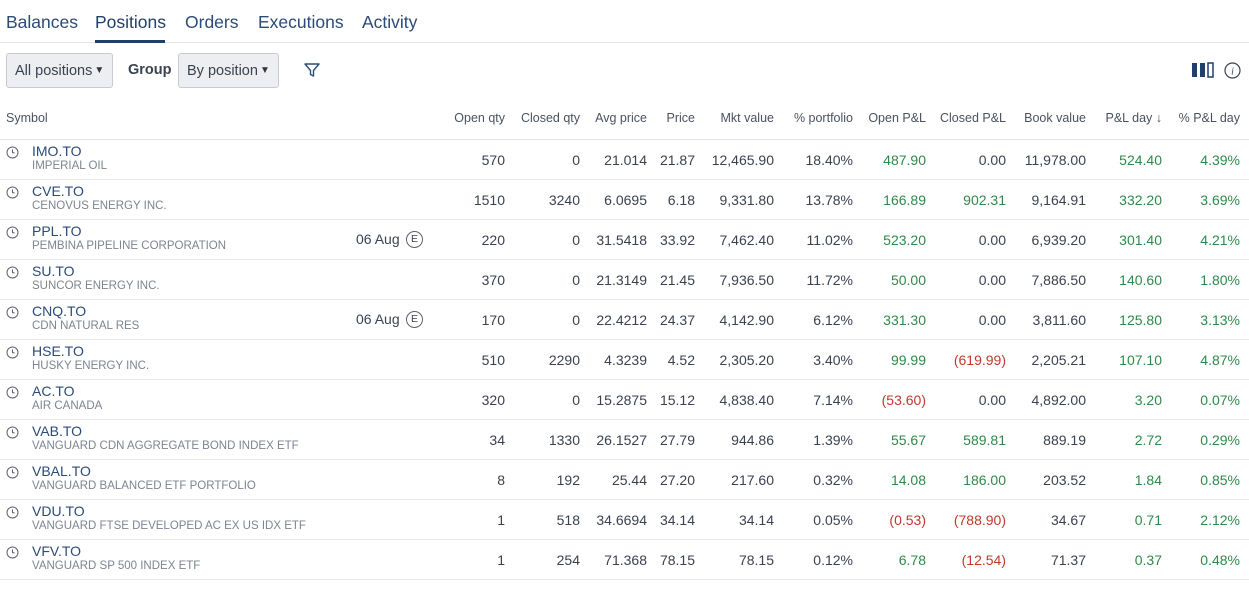  Describe the element at coordinates (829, 160) in the screenshot. I see `pct-portfolio-cell: 18.40%` at that location.